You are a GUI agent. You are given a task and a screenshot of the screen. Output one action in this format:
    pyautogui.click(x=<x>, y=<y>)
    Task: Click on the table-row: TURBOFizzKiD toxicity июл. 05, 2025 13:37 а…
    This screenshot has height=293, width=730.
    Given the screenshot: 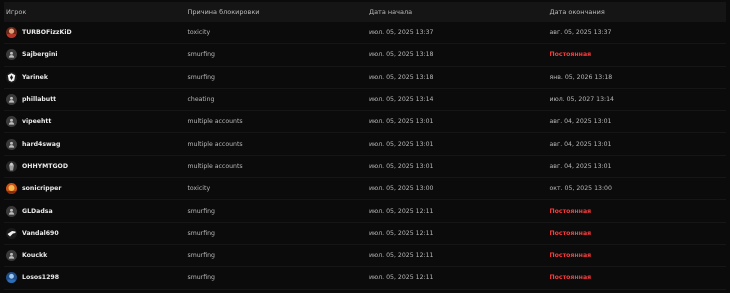 What is the action you would take?
    pyautogui.click(x=365, y=33)
    